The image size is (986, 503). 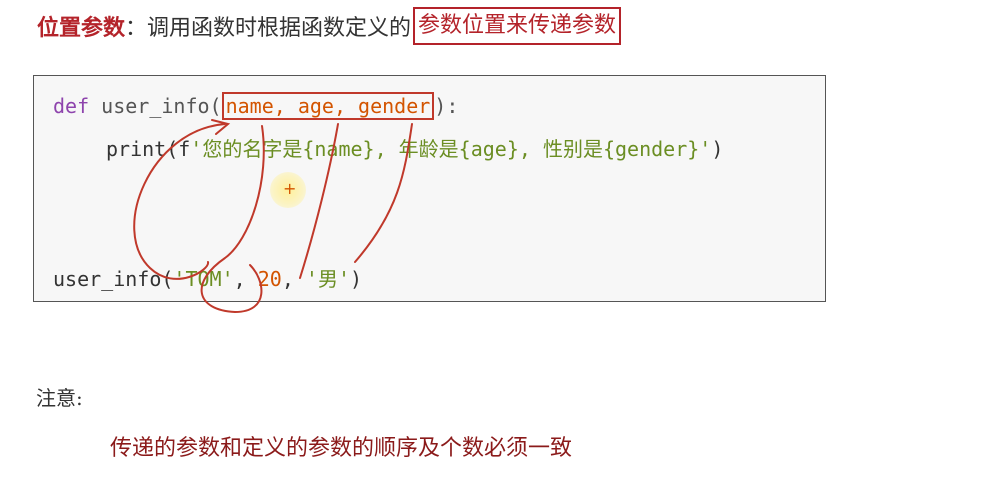 I want to click on note-text: 传递的参数和定义的参数的顺序及个数必须一致, so click(x=341, y=448).